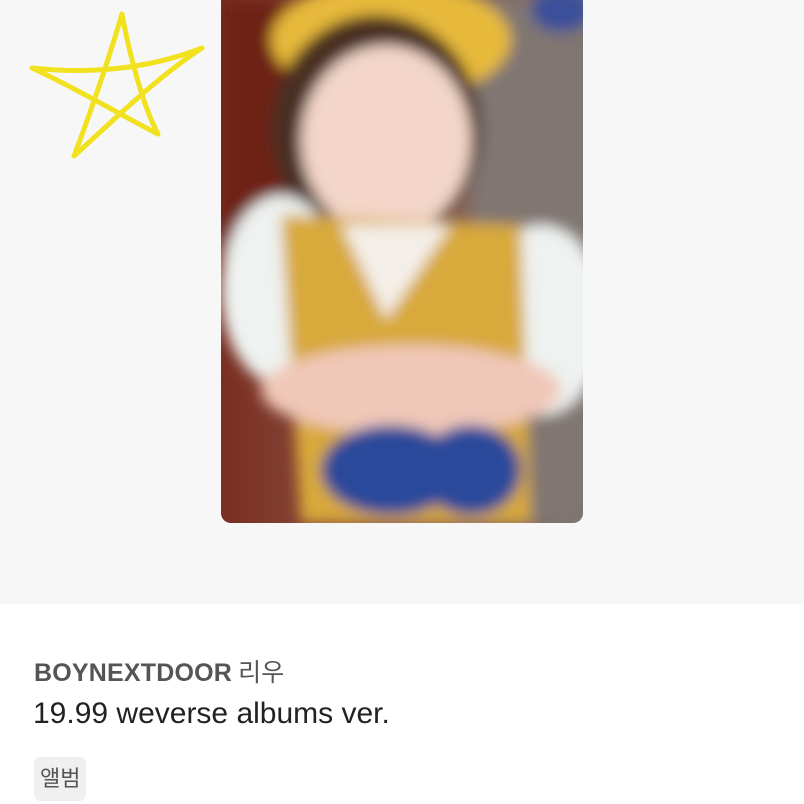 The height and width of the screenshot is (804, 804). I want to click on star-doodle-icon, so click(117, 85).